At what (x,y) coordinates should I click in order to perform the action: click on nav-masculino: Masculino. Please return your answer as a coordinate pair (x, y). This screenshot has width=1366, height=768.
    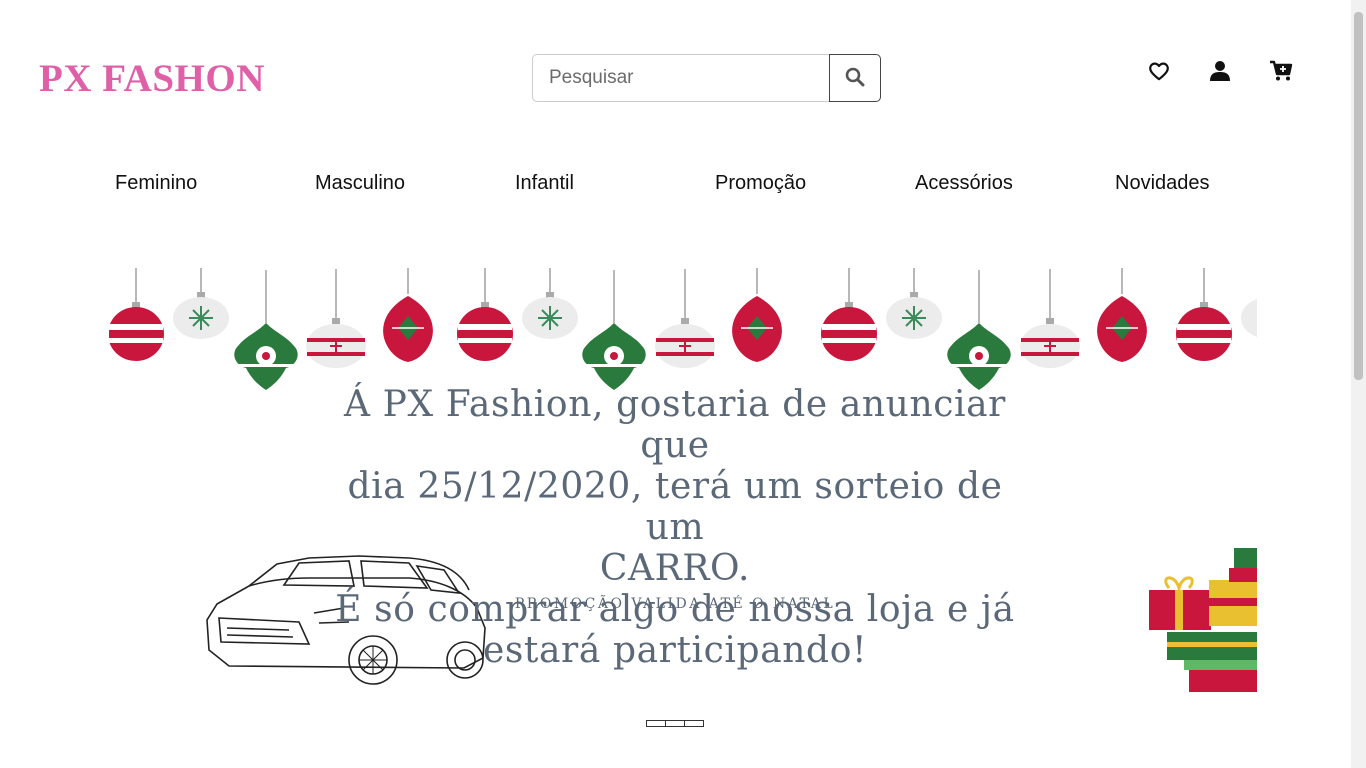
    Looking at the image, I should click on (360, 183).